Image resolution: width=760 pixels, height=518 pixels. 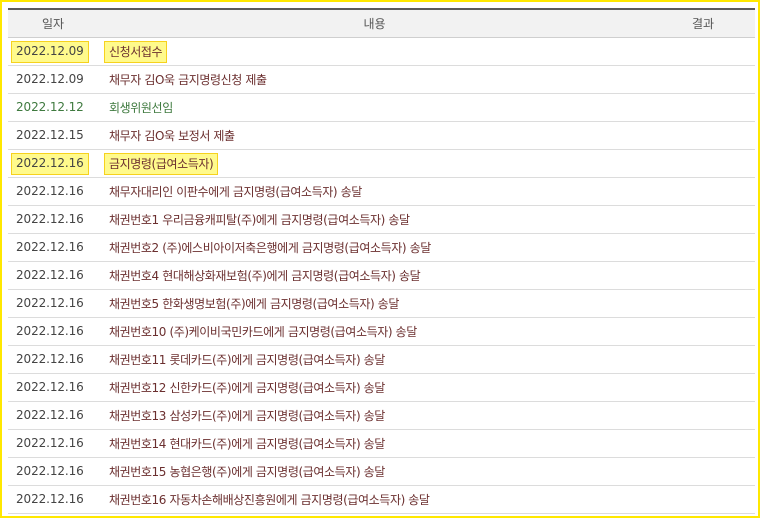 What do you see at coordinates (374, 79) in the screenshot?
I see `row-content-cell: 채무자 김O욱 금지명령신청 제출` at bounding box center [374, 79].